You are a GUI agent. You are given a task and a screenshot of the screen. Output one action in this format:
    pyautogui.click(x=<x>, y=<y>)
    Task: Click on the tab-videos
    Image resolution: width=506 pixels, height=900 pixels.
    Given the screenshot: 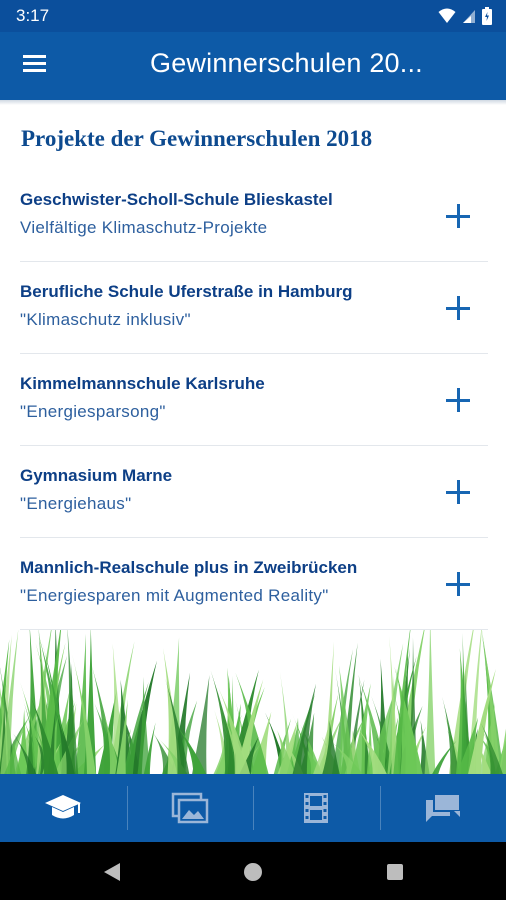 What is the action you would take?
    pyautogui.click(x=316, y=808)
    